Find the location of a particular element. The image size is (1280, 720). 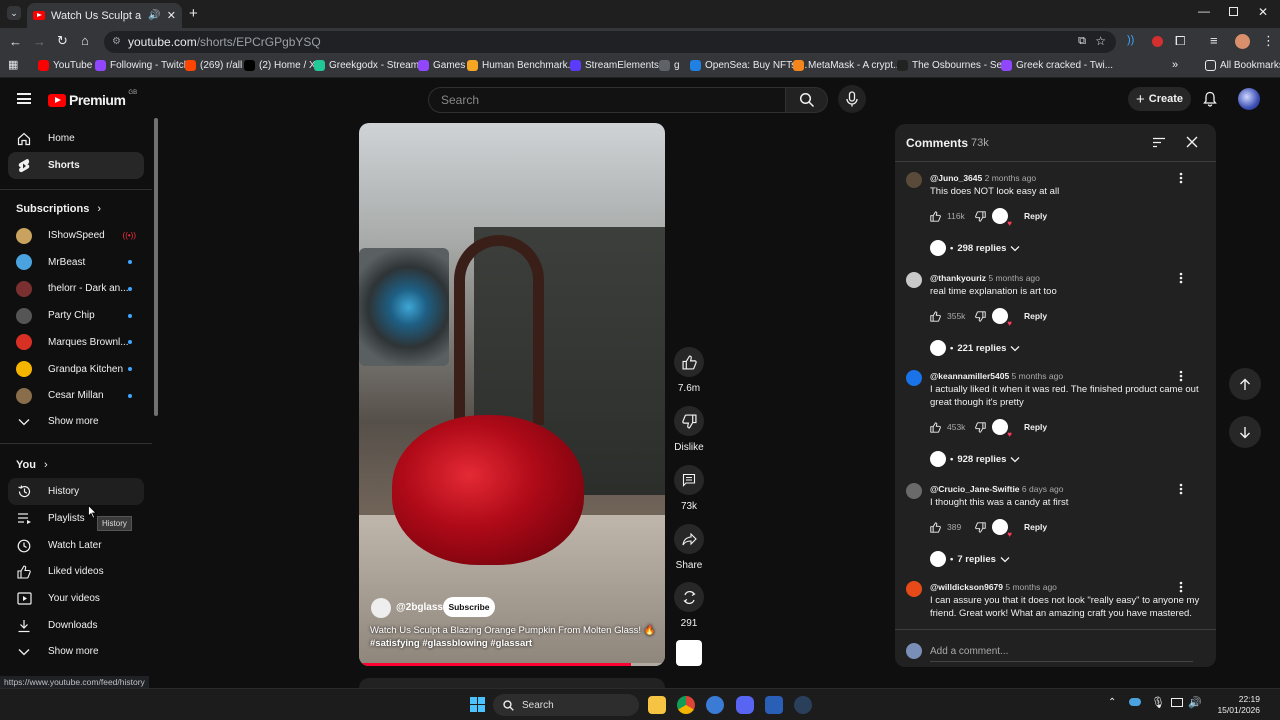

subscription-item: Party Chip is located at coordinates (76, 315).